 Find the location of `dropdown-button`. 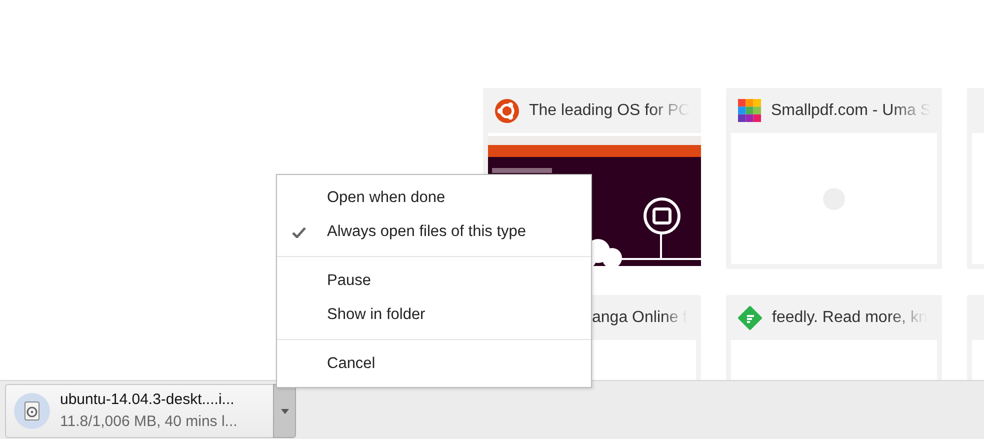

dropdown-button is located at coordinates (284, 411).